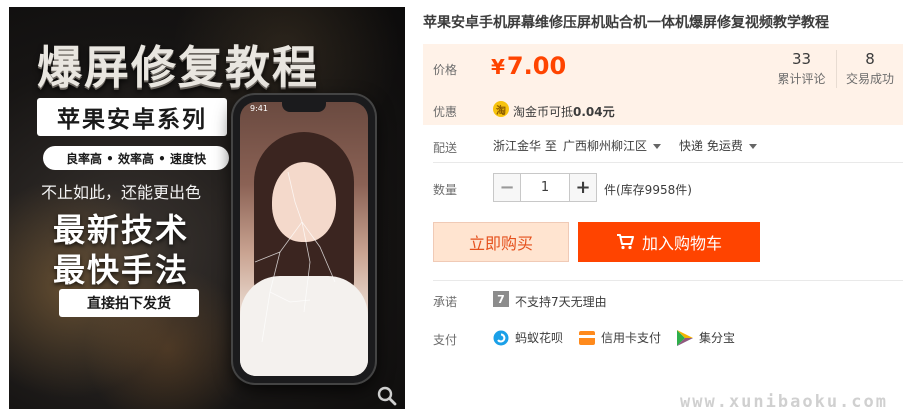  Describe the element at coordinates (561, 302) in the screenshot. I see `promise-text: 不支持7天无理由` at that location.